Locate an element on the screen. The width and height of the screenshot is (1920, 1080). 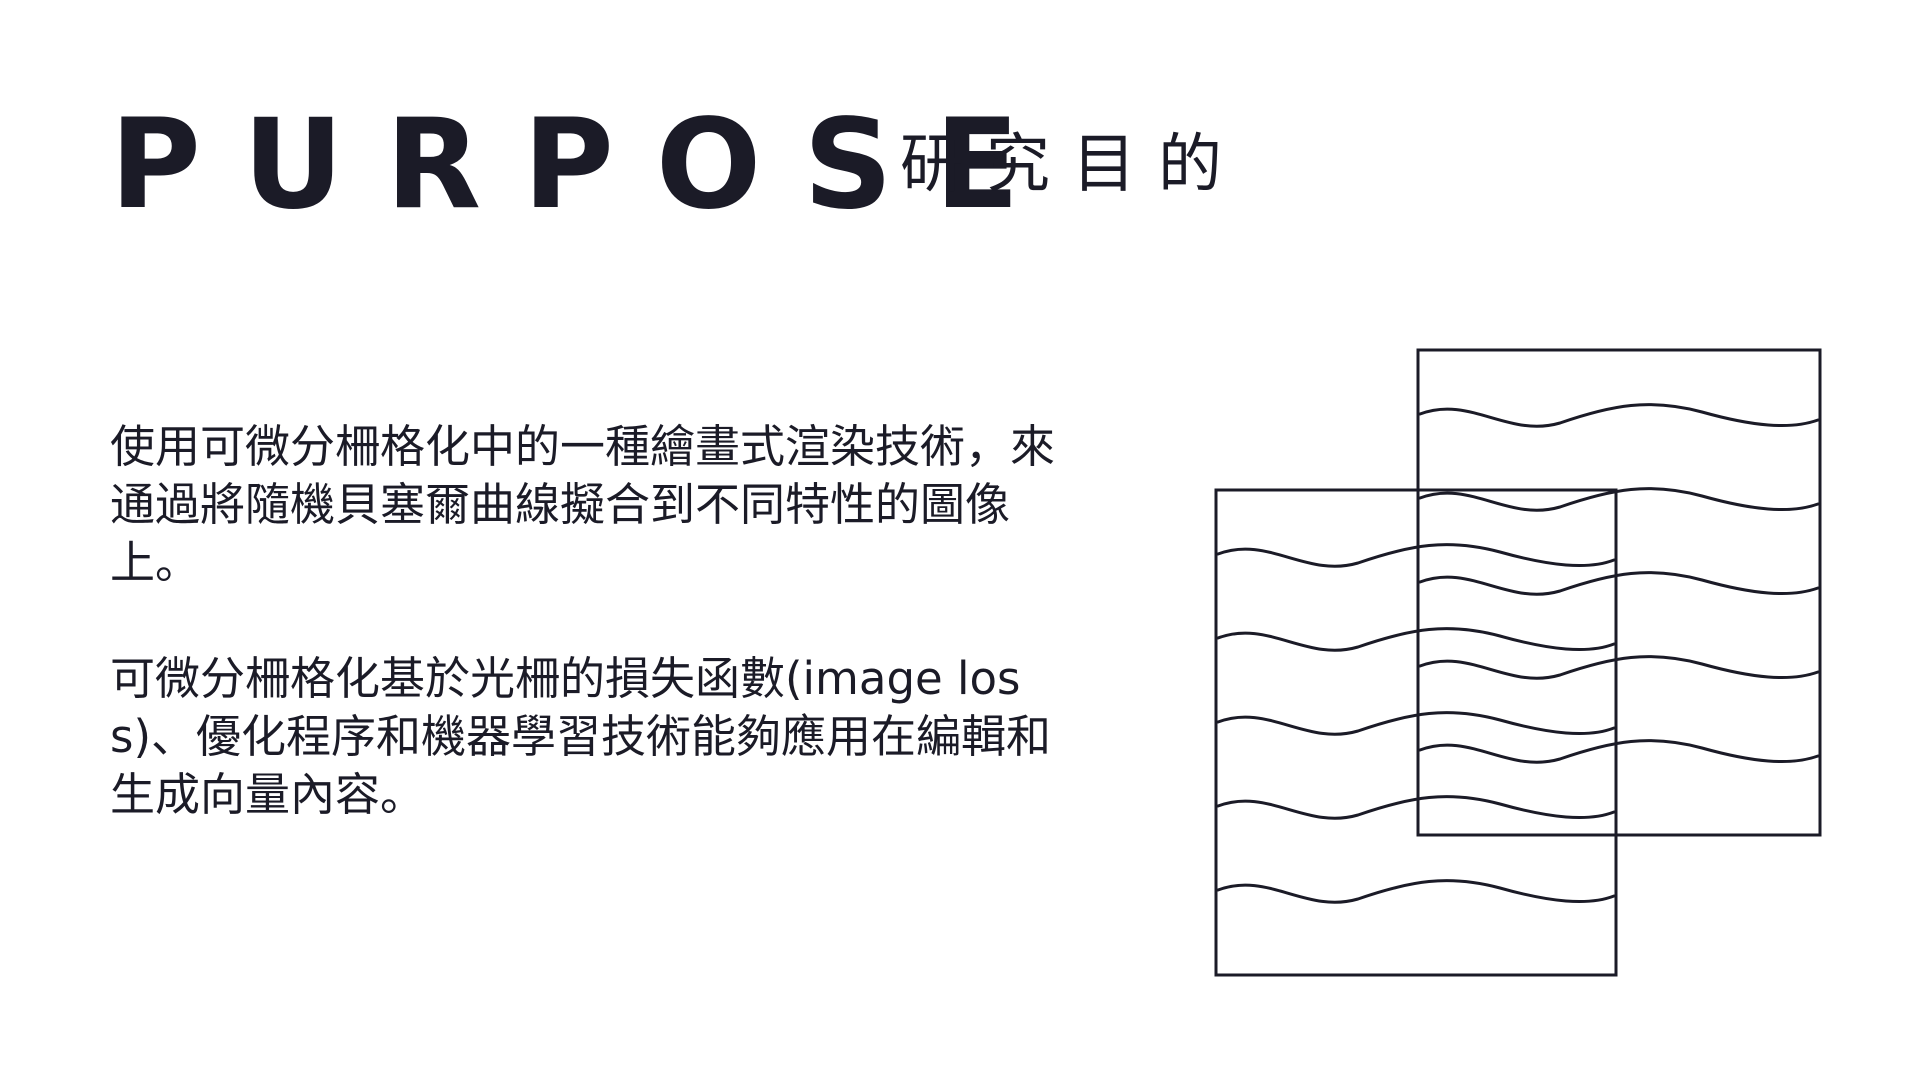
back-sheet-waves is located at coordinates (1619, 583).